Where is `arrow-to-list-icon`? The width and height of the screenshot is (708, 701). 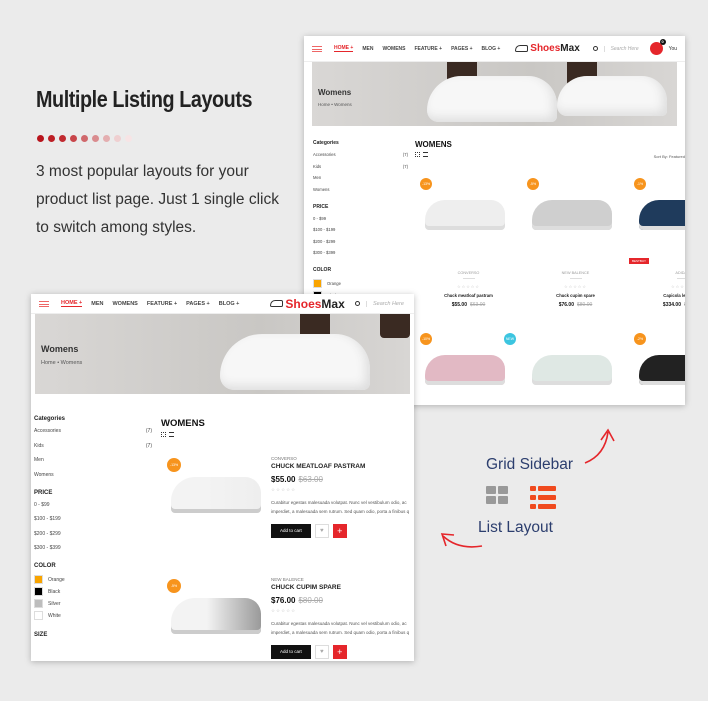
arrow-to-list-icon is located at coordinates (462, 541).